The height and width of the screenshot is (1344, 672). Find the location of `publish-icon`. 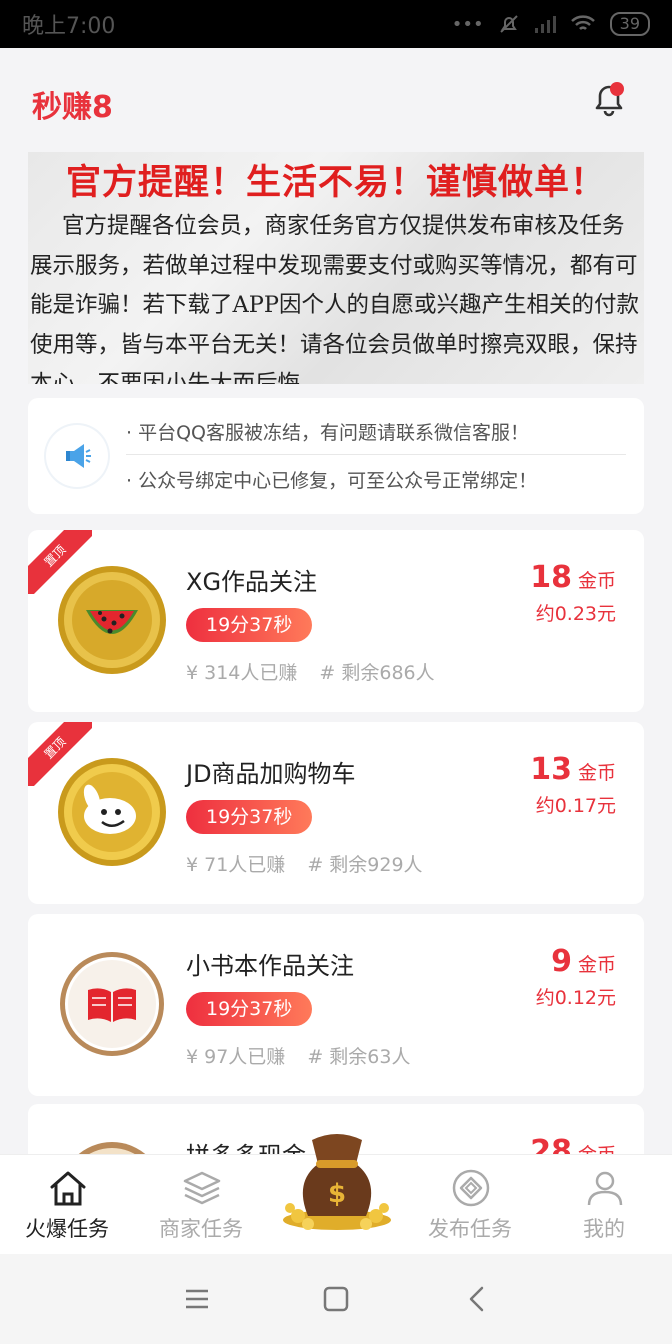

publish-icon is located at coordinates (471, 1188).